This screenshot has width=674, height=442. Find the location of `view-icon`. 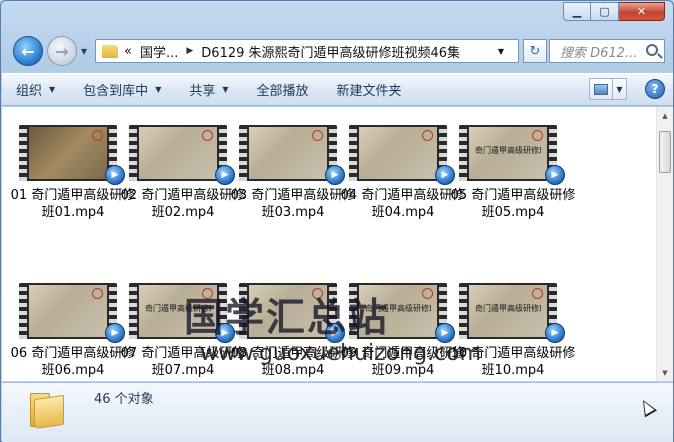

view-icon is located at coordinates (601, 89).